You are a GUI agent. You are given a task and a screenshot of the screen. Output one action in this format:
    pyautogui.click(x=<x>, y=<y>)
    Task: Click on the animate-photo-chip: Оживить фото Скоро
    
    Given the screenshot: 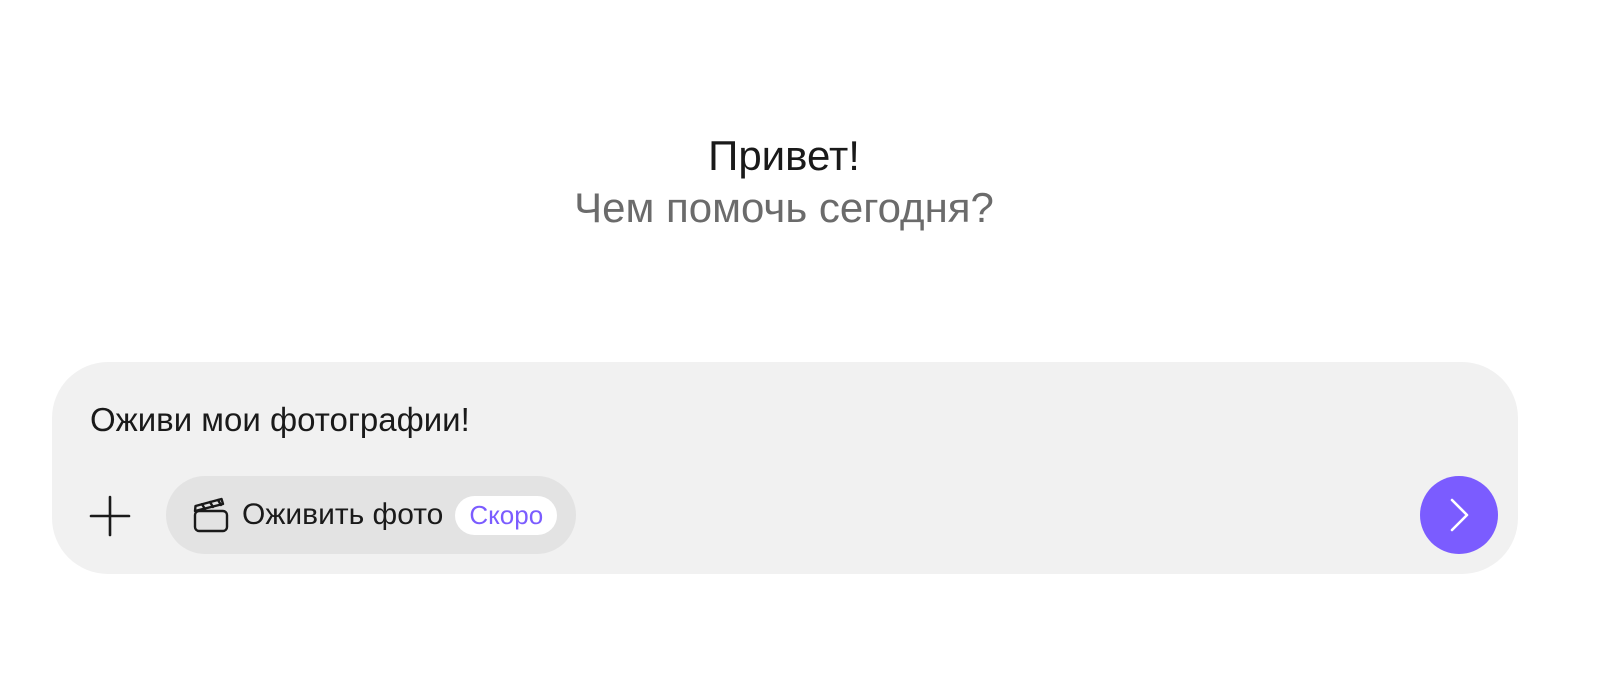 What is the action you would take?
    pyautogui.click(x=371, y=515)
    